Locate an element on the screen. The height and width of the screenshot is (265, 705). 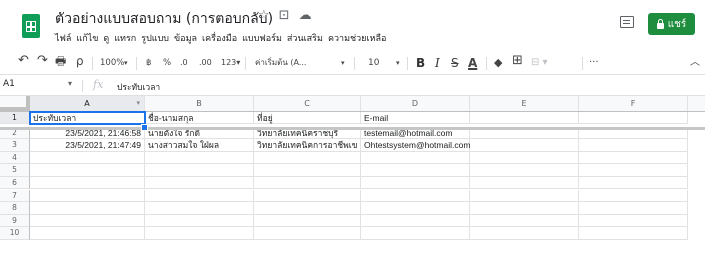
fill-color-icon: ◆ is located at coordinates (498, 63).